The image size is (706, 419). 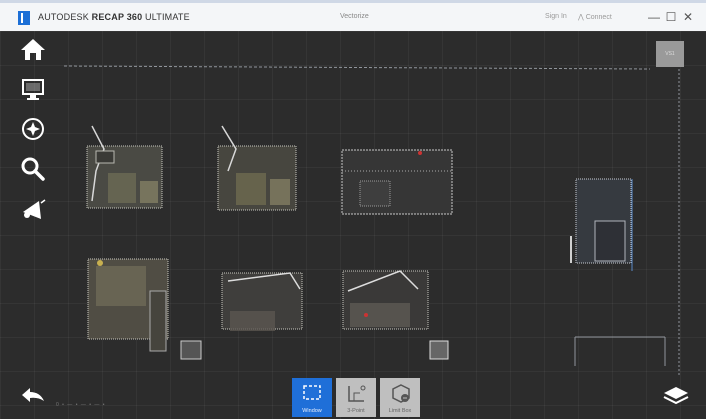 What do you see at coordinates (357, 393) in the screenshot?
I see `three-point-icon` at bounding box center [357, 393].